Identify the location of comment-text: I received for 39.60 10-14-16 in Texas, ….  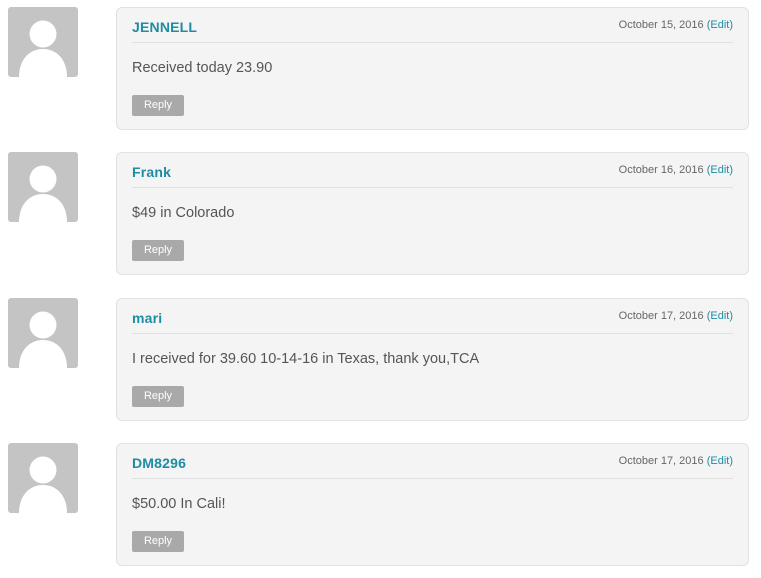
(306, 359).